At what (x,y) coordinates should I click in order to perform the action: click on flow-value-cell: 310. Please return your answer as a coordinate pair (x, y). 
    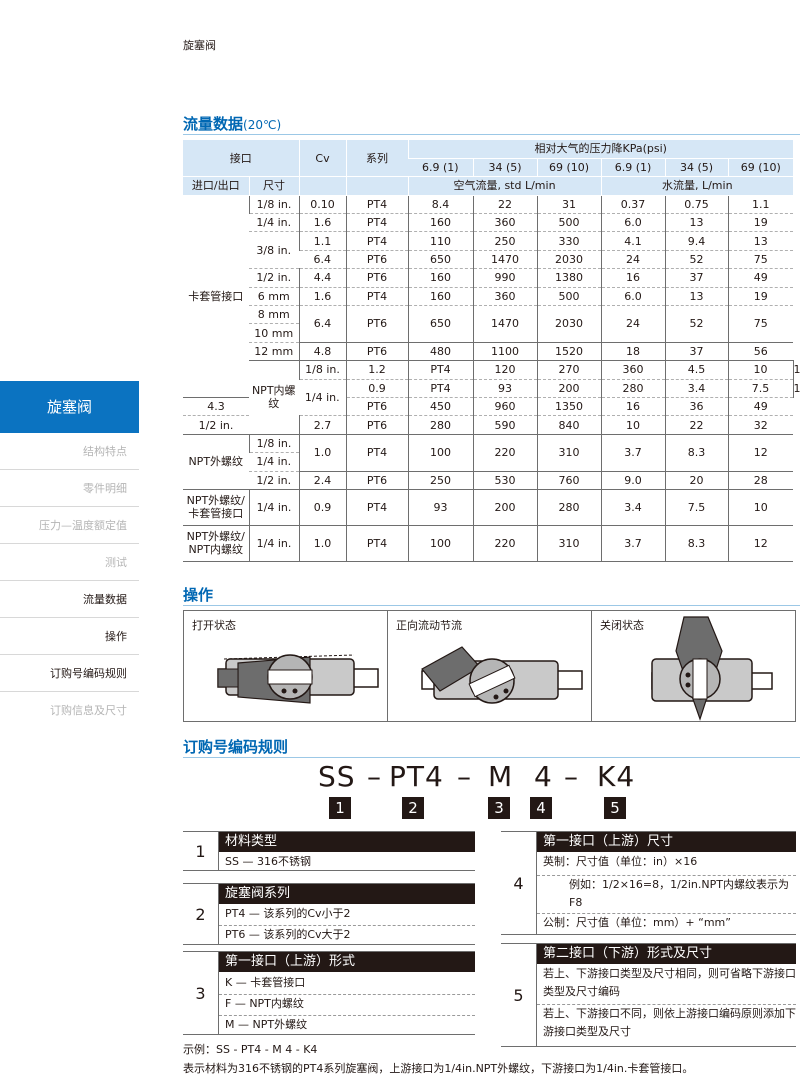
    Looking at the image, I should click on (568, 543).